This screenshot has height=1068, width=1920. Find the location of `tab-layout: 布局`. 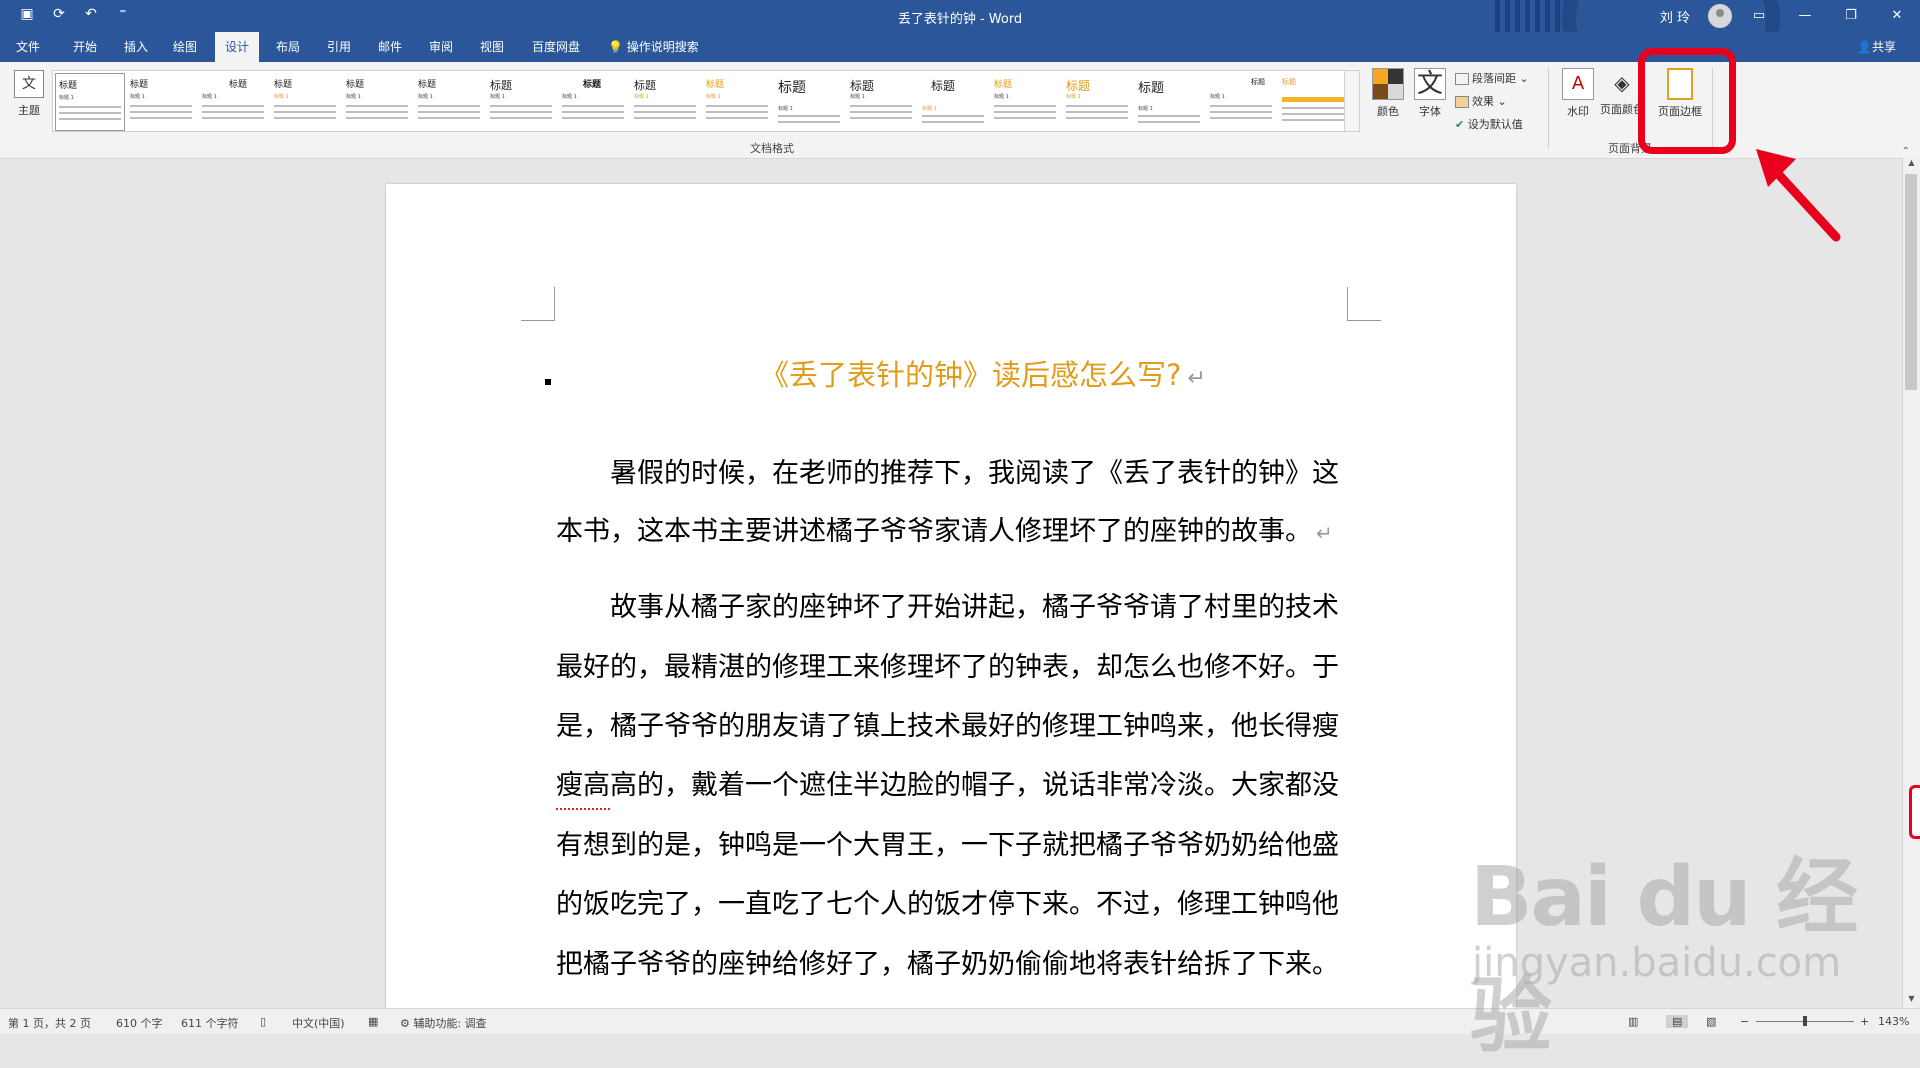

tab-layout: 布局 is located at coordinates (288, 47).